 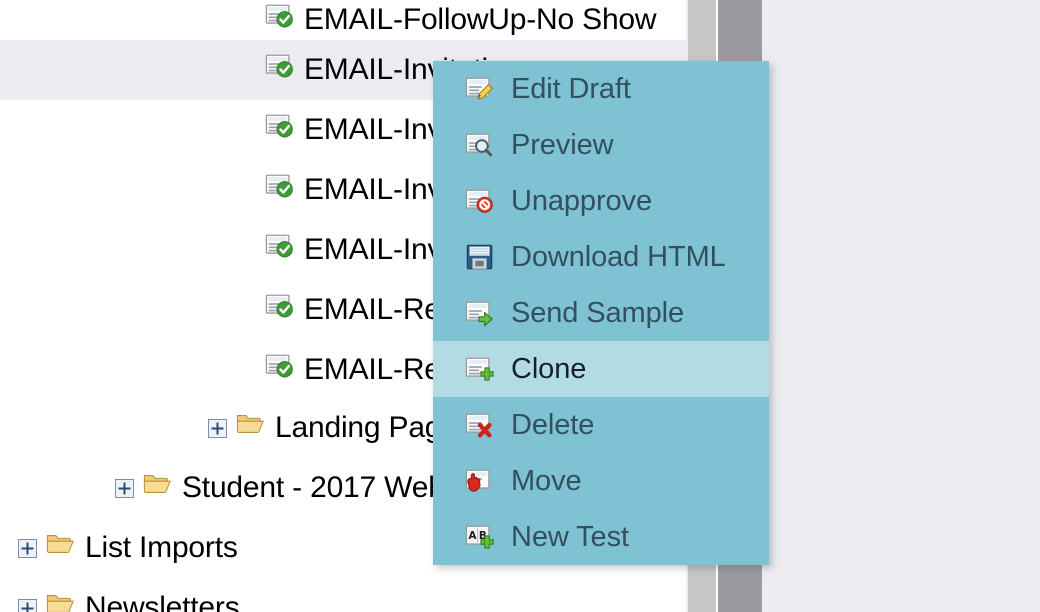 I want to click on context-menu-item-move: Move, so click(x=601, y=481).